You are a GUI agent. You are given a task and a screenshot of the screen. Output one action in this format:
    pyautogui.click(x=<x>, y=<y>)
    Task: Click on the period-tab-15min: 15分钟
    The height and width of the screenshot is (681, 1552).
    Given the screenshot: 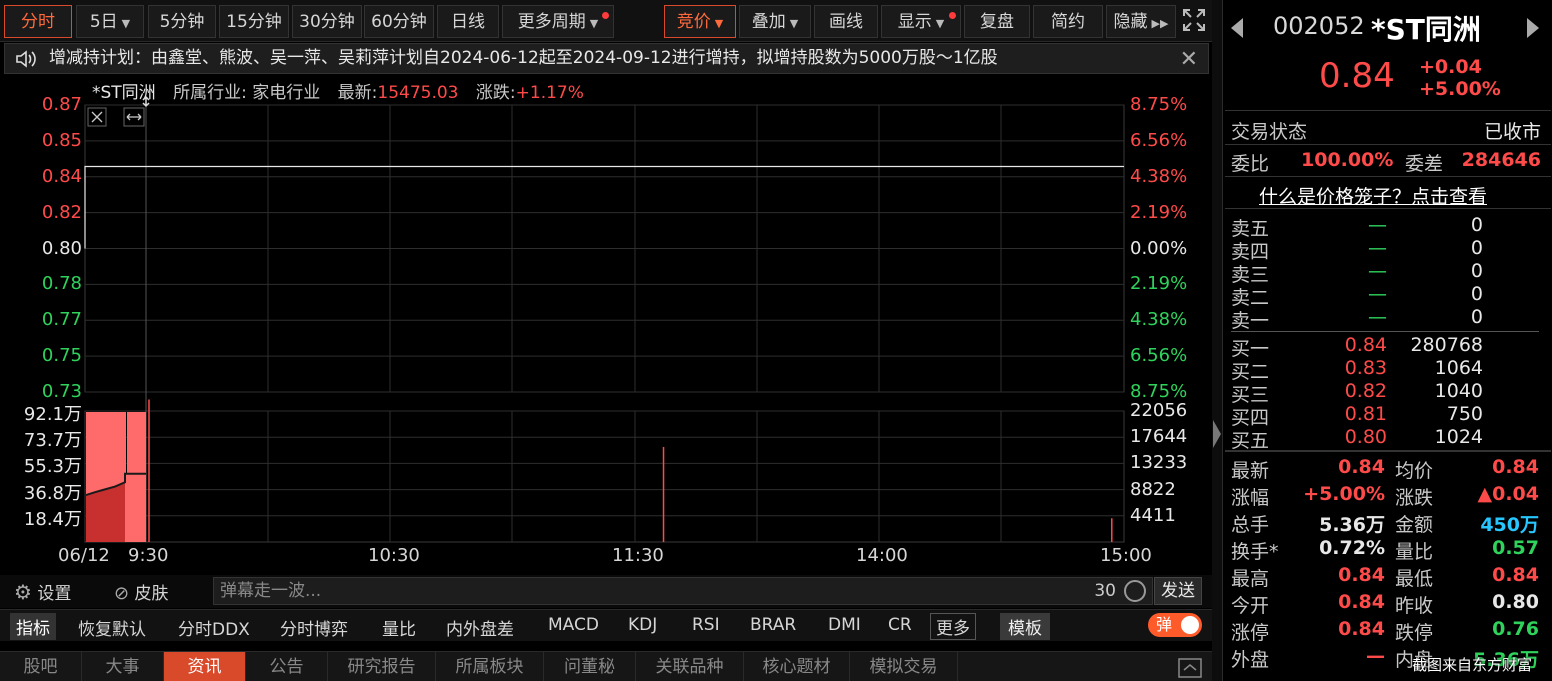 What is the action you would take?
    pyautogui.click(x=254, y=21)
    